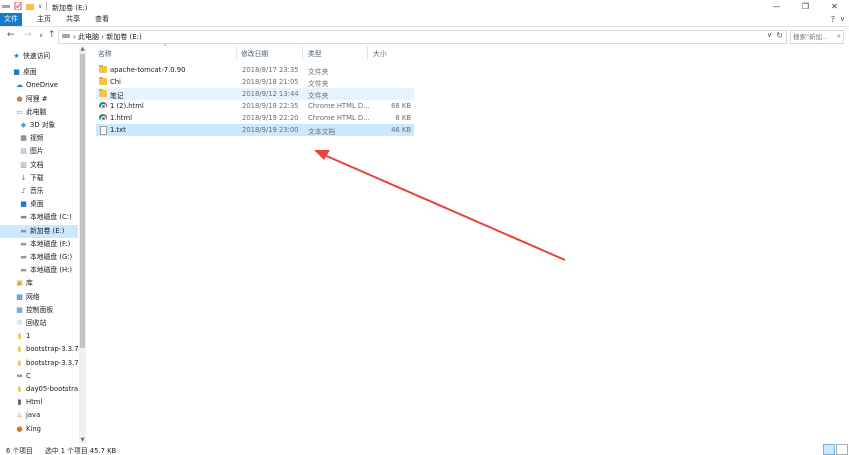 The width and height of the screenshot is (849, 455). I want to click on new-folder-icon, so click(30, 6).